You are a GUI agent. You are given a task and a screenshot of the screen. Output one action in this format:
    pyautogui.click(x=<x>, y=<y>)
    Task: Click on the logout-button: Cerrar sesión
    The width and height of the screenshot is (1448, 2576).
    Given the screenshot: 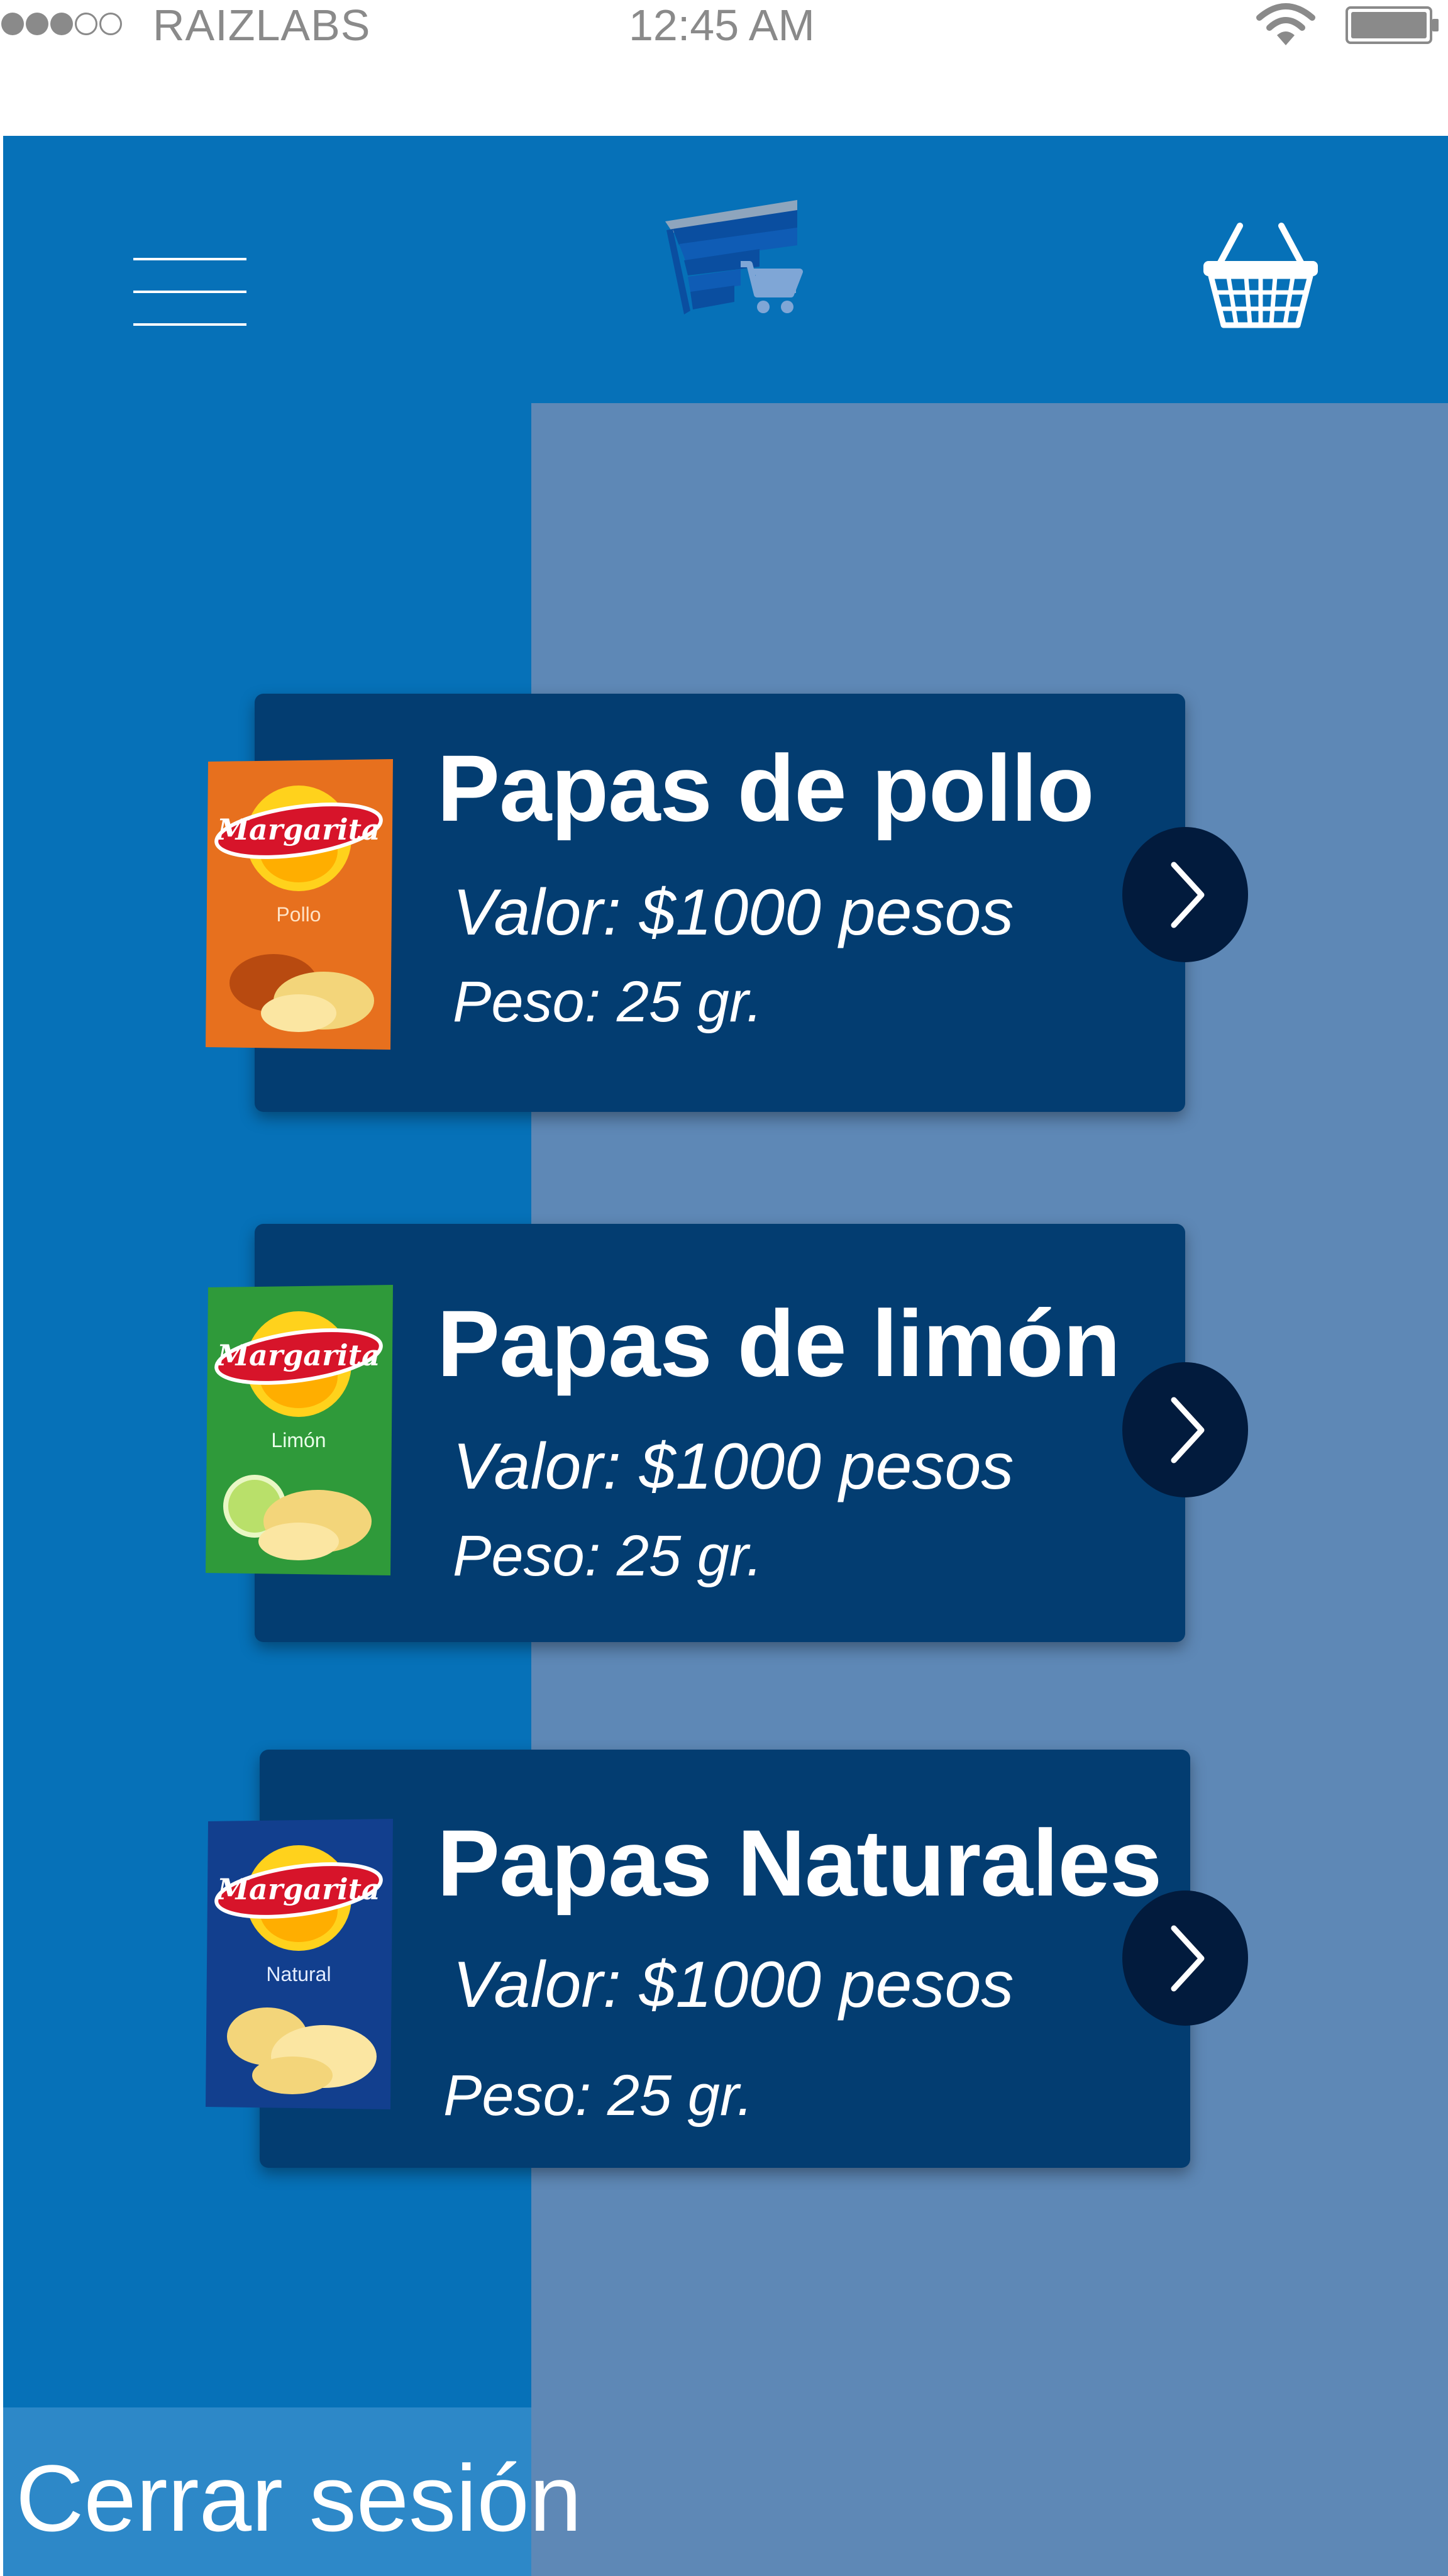 What is the action you would take?
    pyautogui.click(x=292, y=2491)
    